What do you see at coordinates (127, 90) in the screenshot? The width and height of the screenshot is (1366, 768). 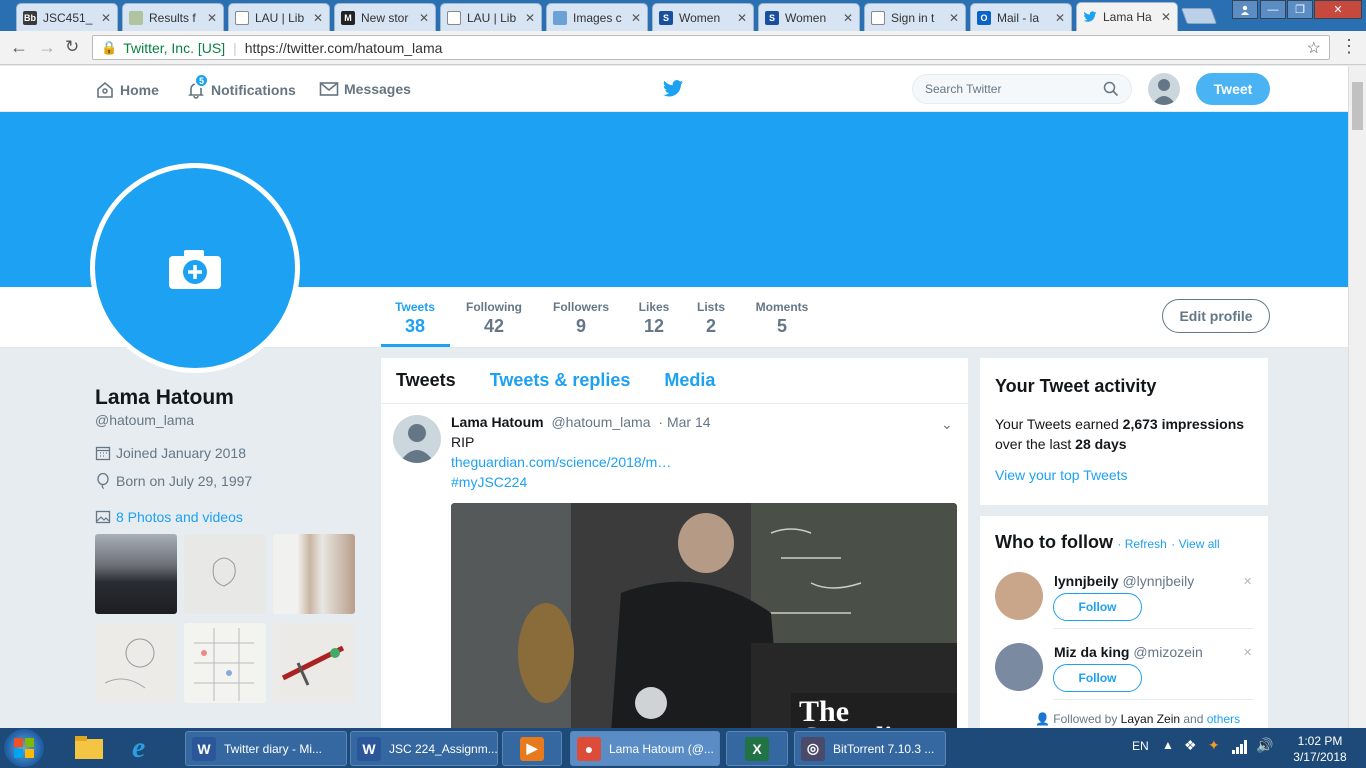 I see `nav-home: Home` at bounding box center [127, 90].